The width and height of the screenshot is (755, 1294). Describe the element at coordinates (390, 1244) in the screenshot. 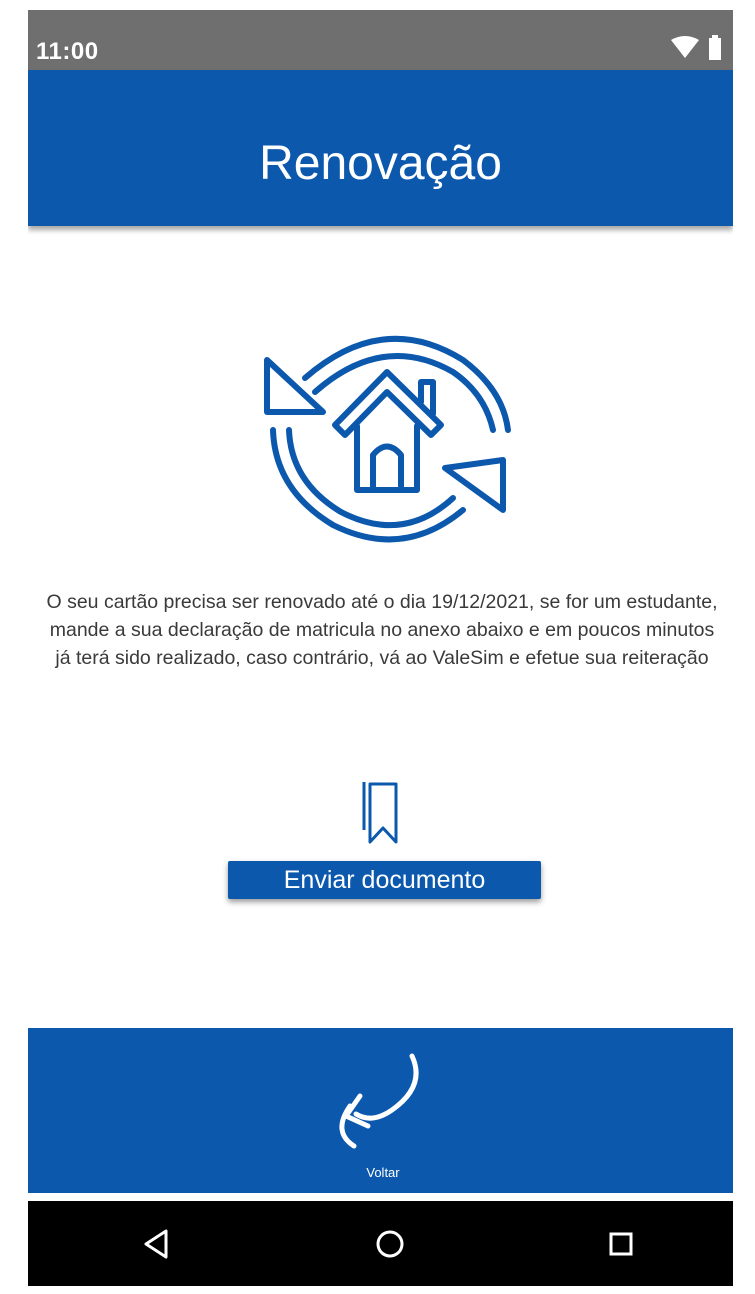

I see `home-circle-icon` at that location.